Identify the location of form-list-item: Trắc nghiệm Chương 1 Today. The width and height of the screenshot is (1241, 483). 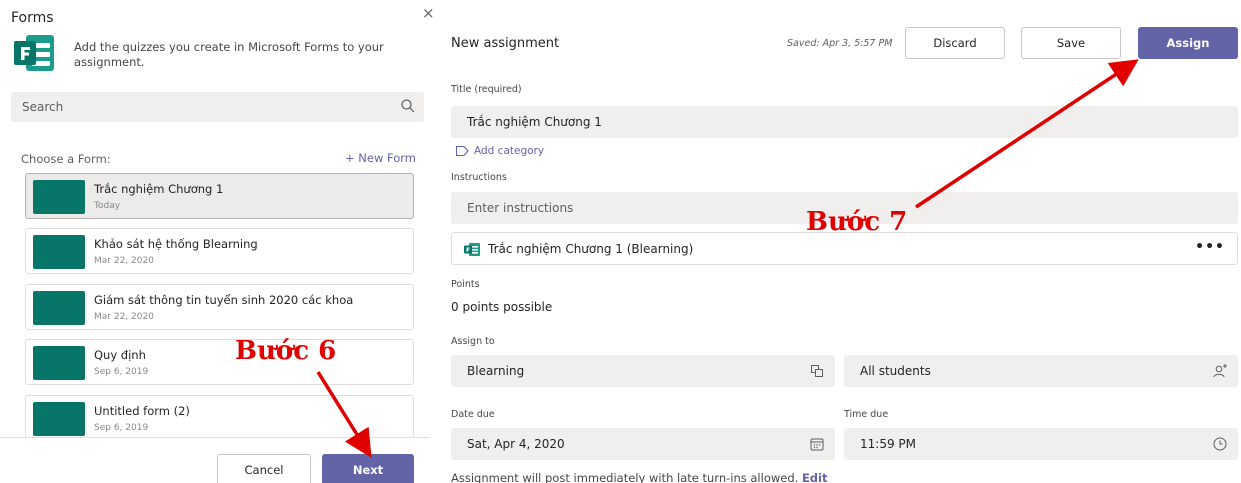
(219, 196).